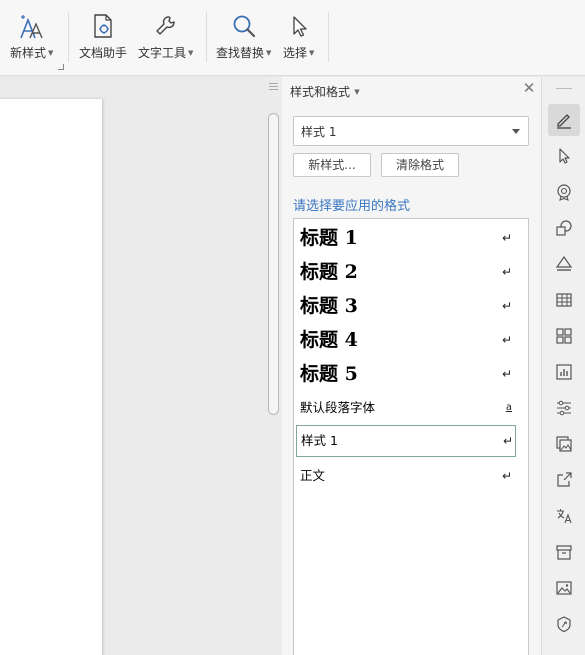 This screenshot has width=585, height=655. Describe the element at coordinates (564, 88) in the screenshot. I see `sidebar-handle` at that location.